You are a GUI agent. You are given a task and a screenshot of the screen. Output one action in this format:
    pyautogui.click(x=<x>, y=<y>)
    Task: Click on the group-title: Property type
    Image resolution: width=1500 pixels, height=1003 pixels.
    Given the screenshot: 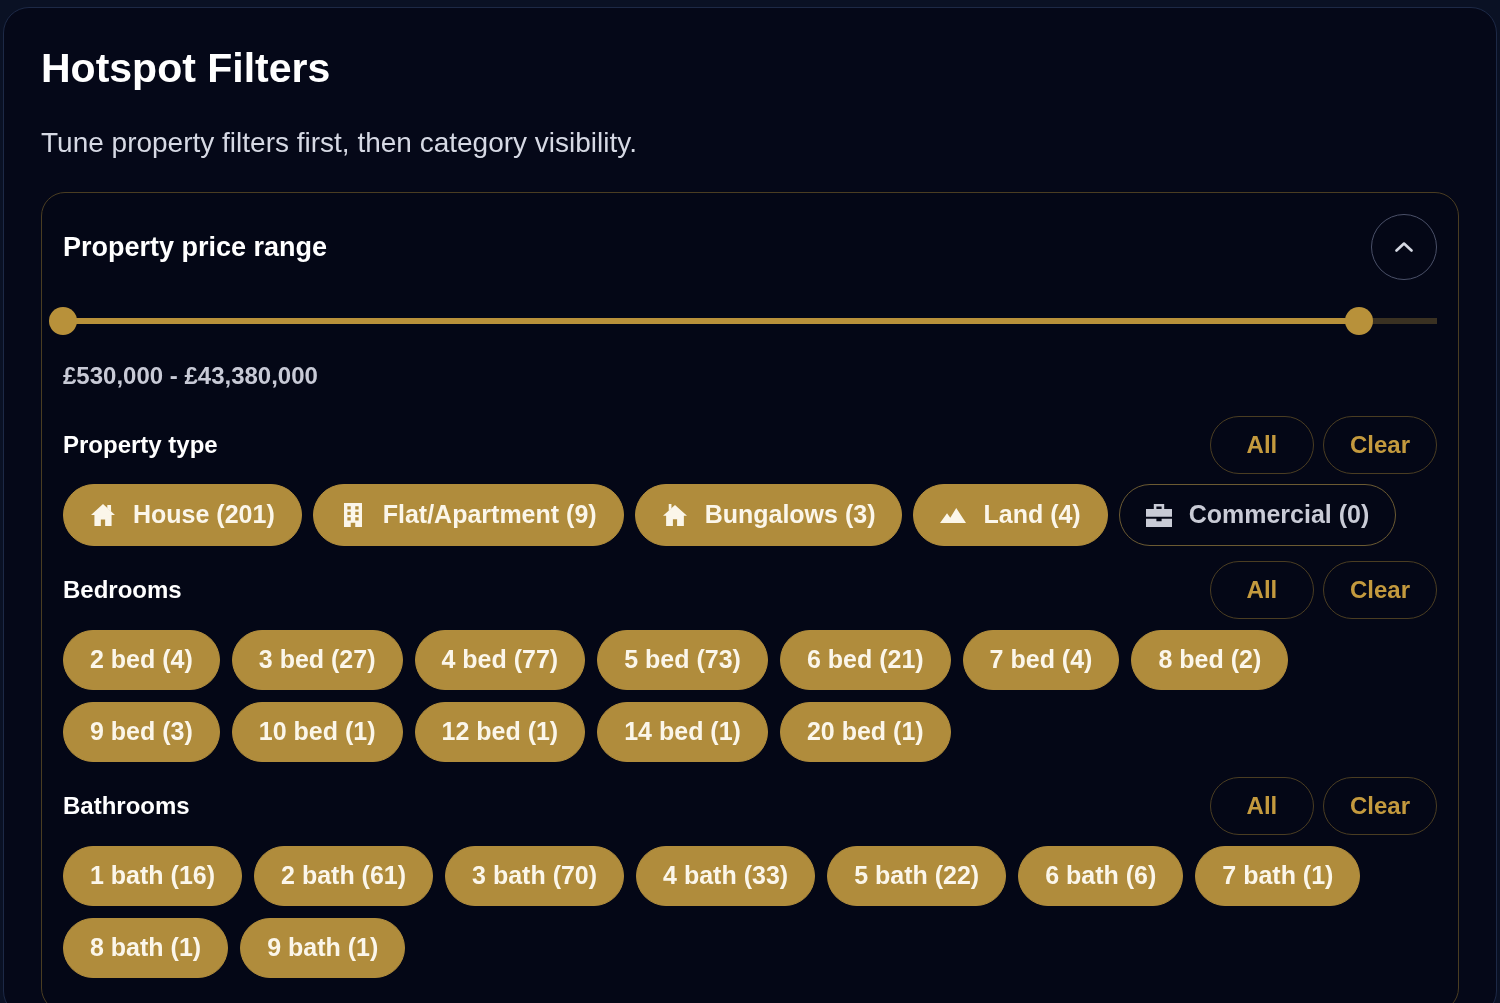 What is the action you would take?
    pyautogui.click(x=140, y=445)
    